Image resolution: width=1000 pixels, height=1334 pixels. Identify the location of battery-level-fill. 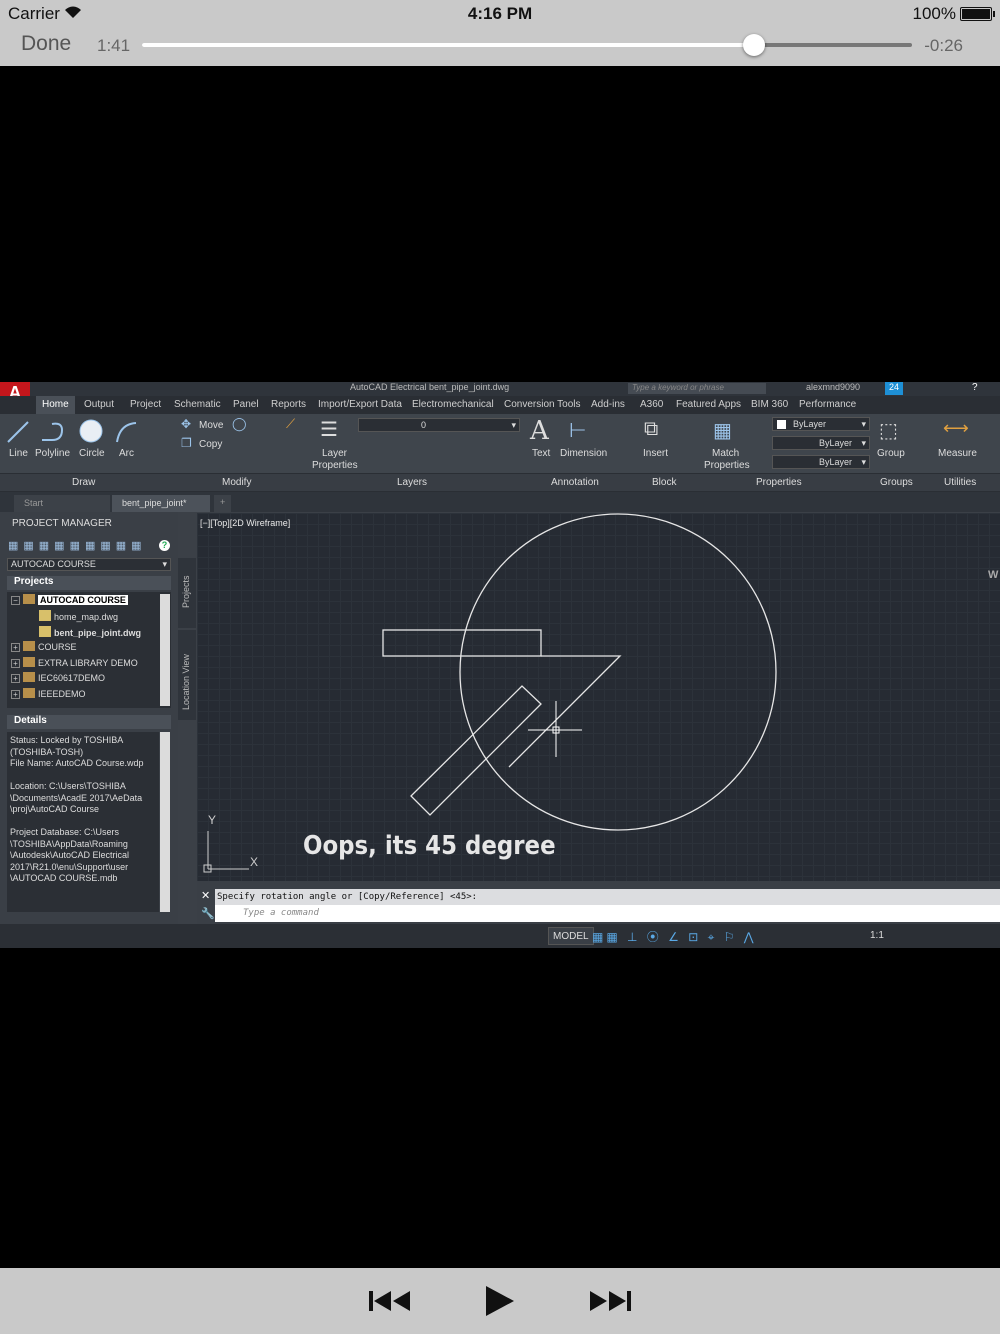
(976, 14).